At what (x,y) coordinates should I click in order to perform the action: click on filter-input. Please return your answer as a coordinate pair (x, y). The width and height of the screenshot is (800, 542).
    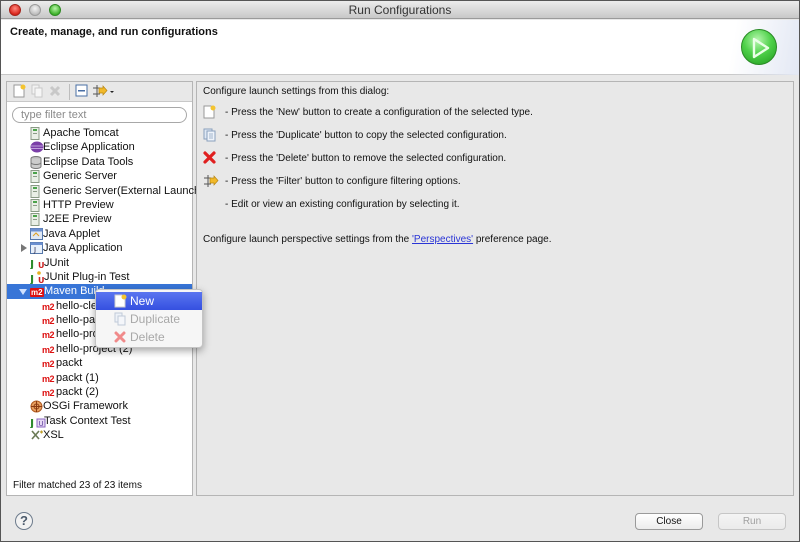
    Looking at the image, I should click on (99, 115).